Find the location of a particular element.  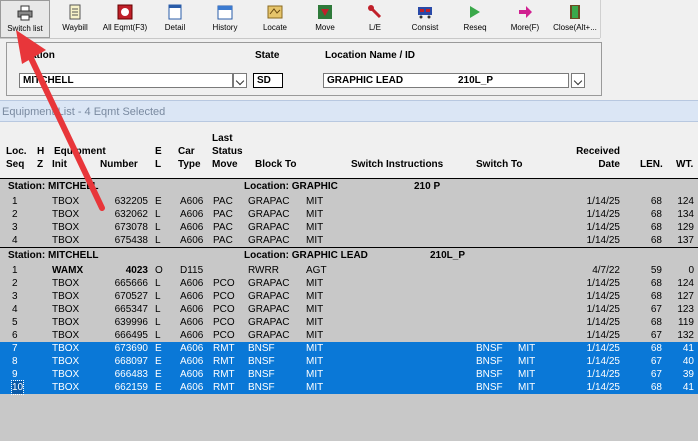

cell-el: E is located at coordinates (158, 348).